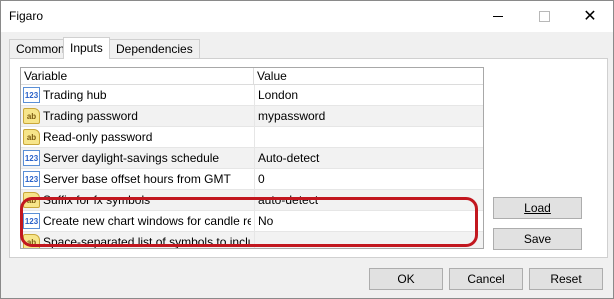  I want to click on variable-cell: ab Suffix for fx symbols, so click(137, 200).